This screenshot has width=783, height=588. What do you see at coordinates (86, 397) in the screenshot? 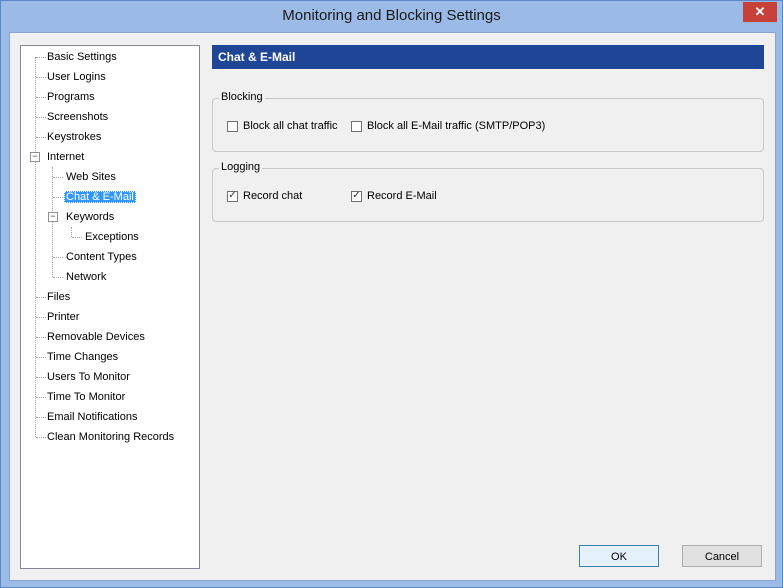
I see `tree-item-time-to-monitor: Time To Monitor` at bounding box center [86, 397].